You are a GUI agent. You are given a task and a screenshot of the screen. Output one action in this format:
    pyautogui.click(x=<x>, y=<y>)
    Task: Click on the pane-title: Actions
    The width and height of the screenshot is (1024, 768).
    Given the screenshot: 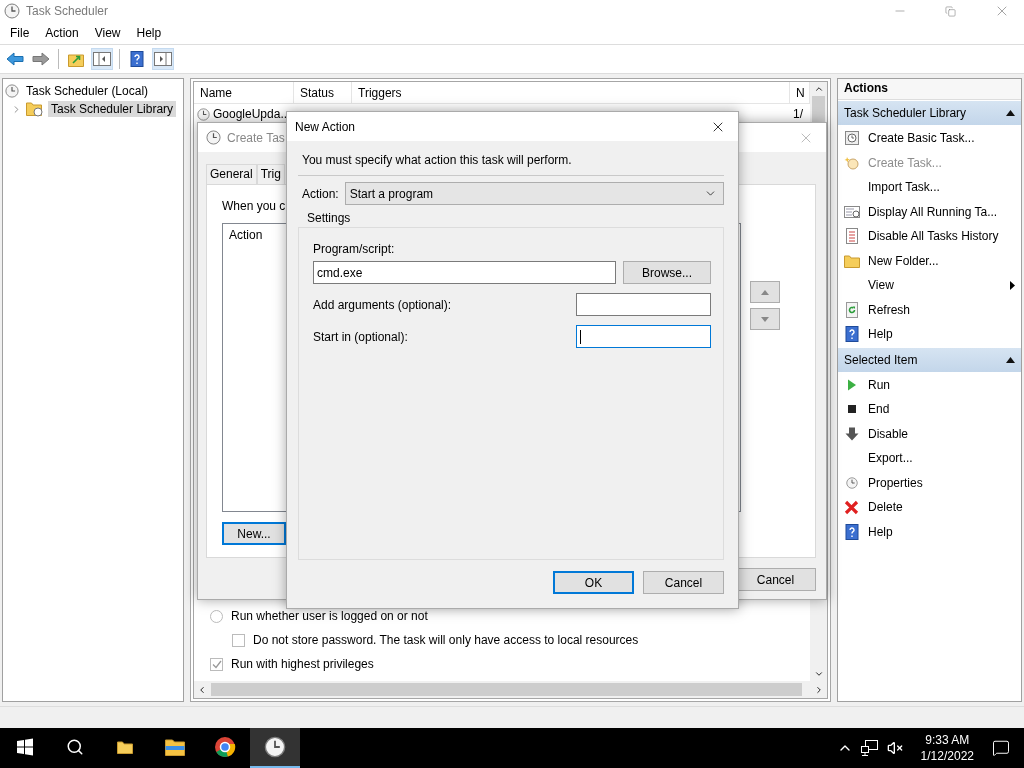 What is the action you would take?
    pyautogui.click(x=929, y=89)
    